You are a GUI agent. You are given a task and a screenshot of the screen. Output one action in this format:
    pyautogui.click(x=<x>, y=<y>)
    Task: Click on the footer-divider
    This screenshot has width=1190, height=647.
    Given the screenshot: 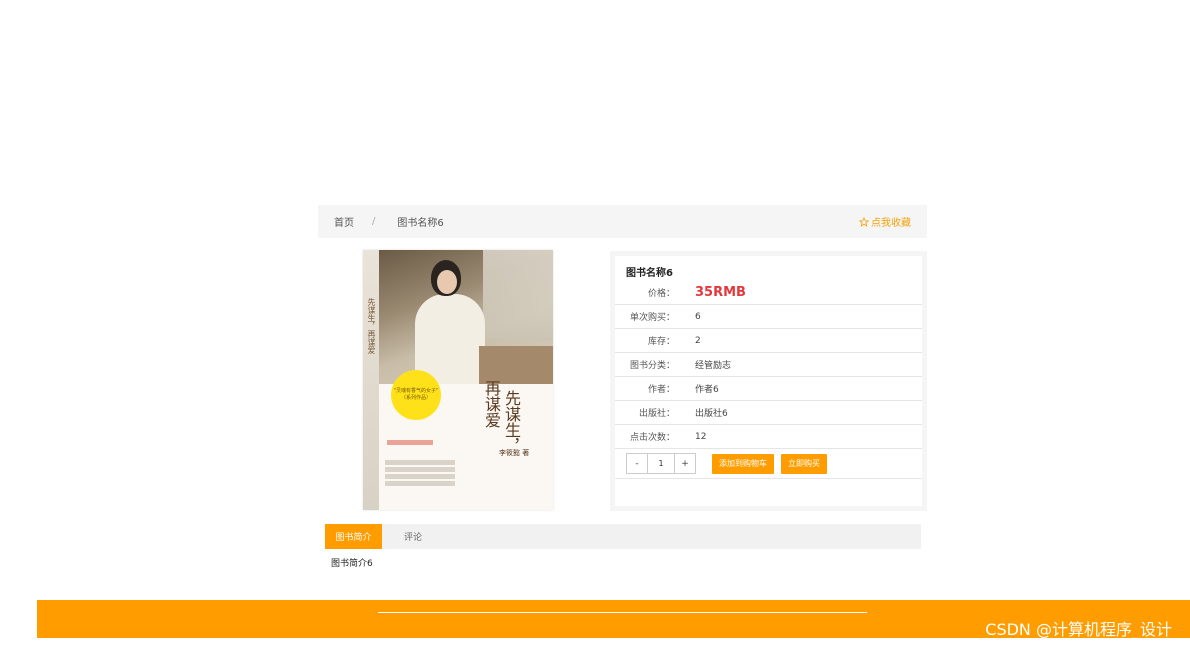 What is the action you would take?
    pyautogui.click(x=622, y=612)
    